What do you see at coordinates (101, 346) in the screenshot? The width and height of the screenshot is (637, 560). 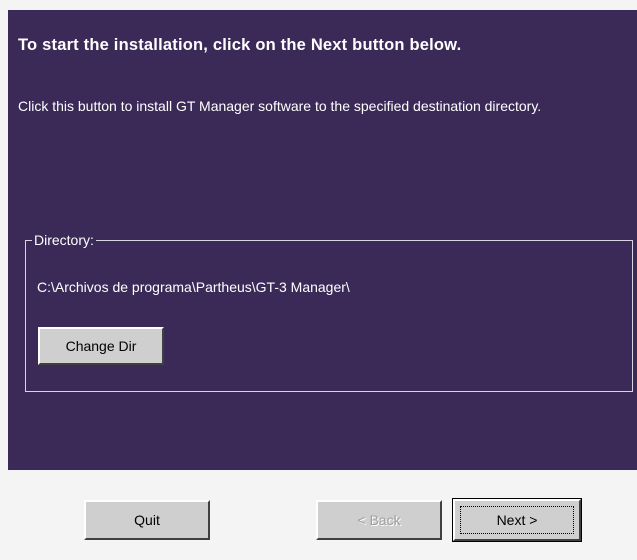 I see `change-dir-button: Change Dir` at bounding box center [101, 346].